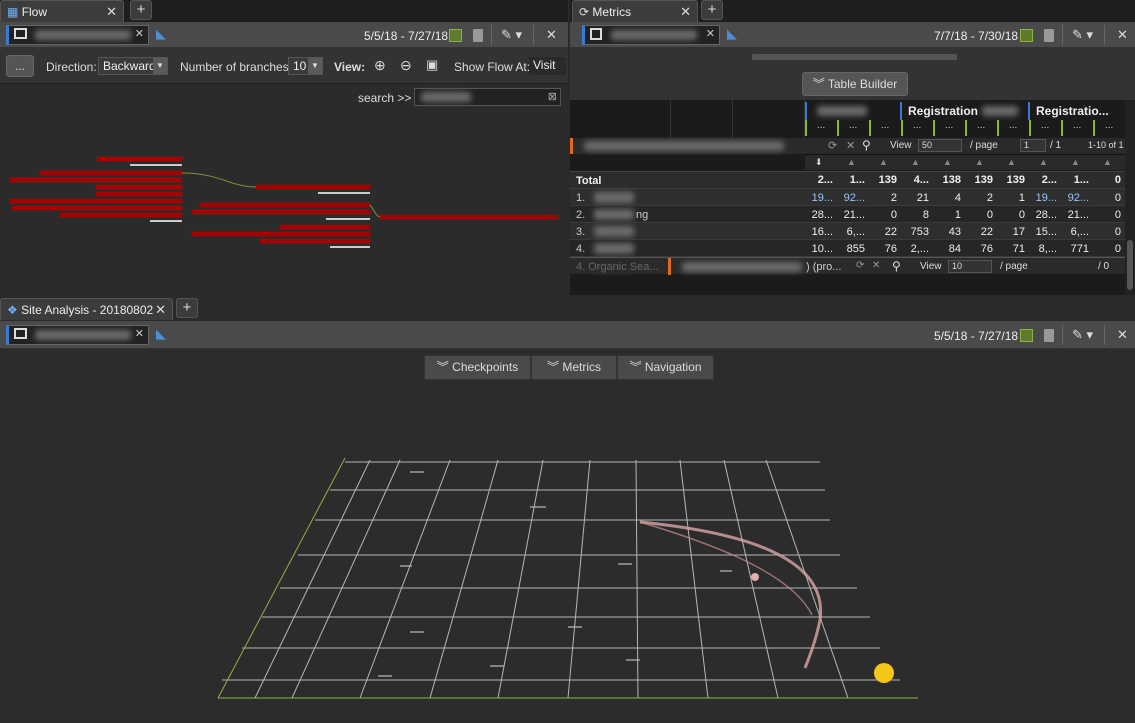 The image size is (1135, 723). Describe the element at coordinates (847, 196) in the screenshot. I see `table-row: 1. 19... 92... 2 21 4 2 1 19... 92... 0` at that location.